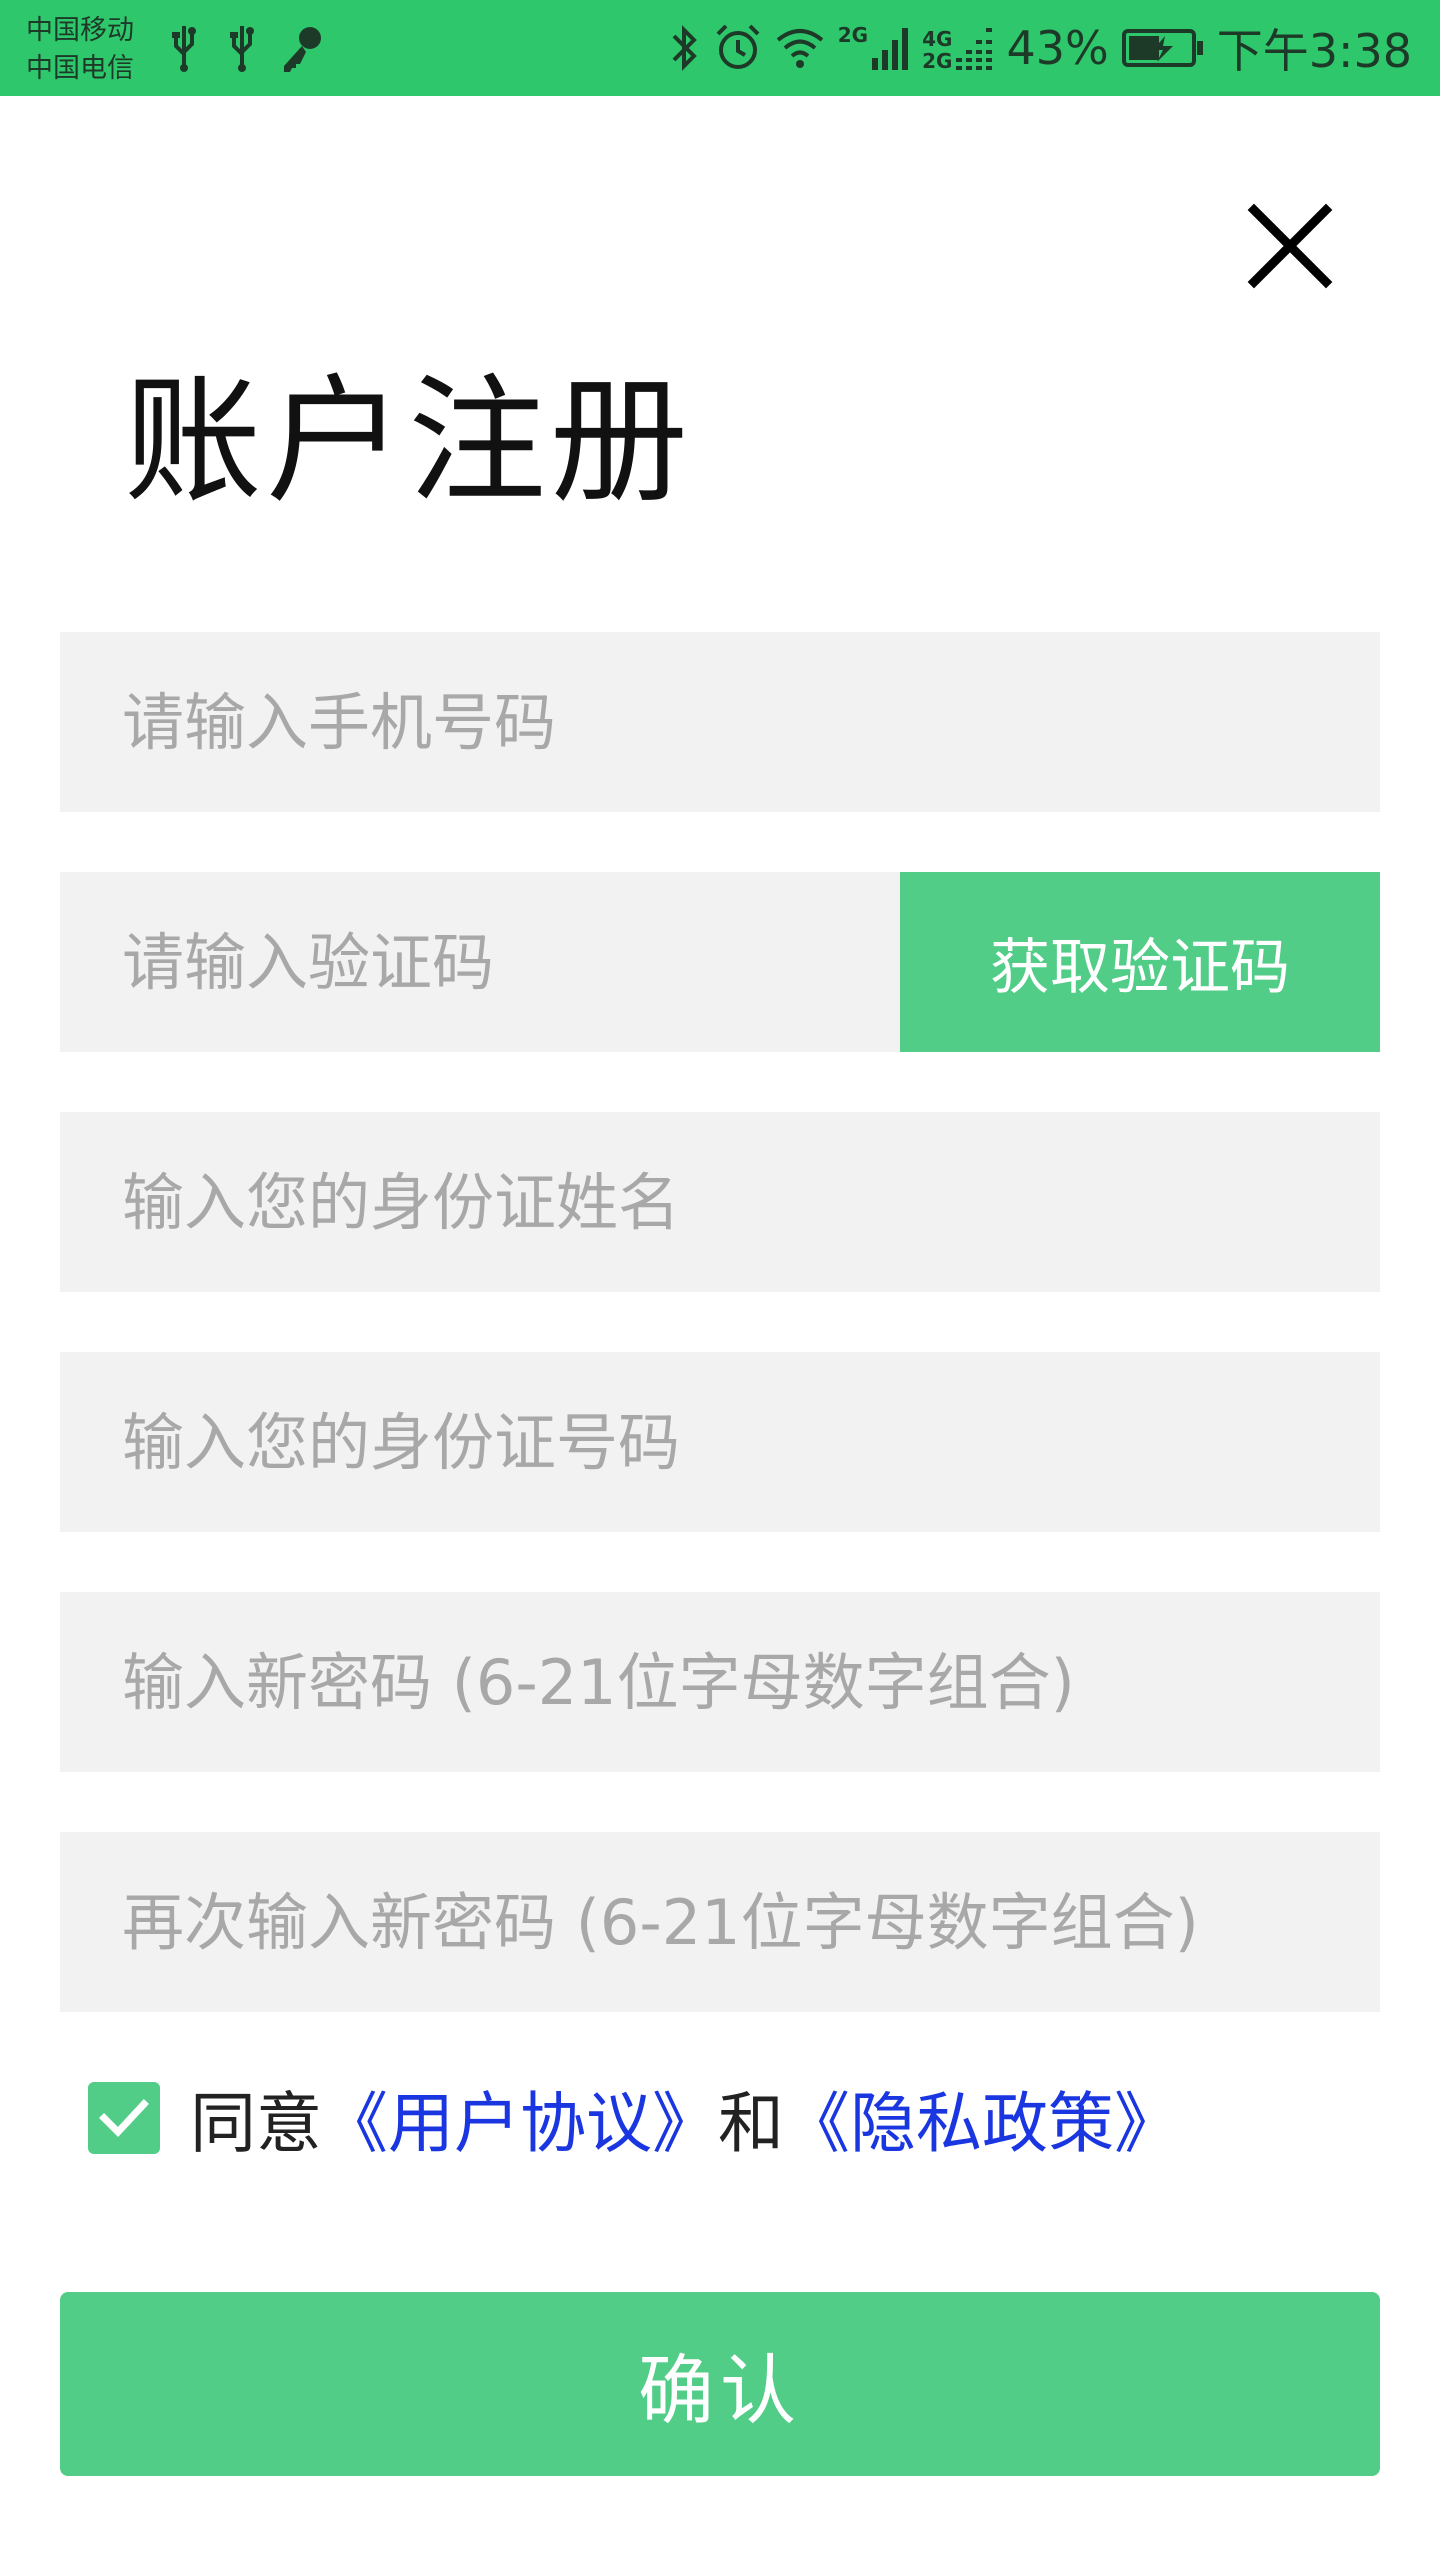  What do you see at coordinates (751, 2123) in the screenshot?
I see `agreement-conjunction: 和` at bounding box center [751, 2123].